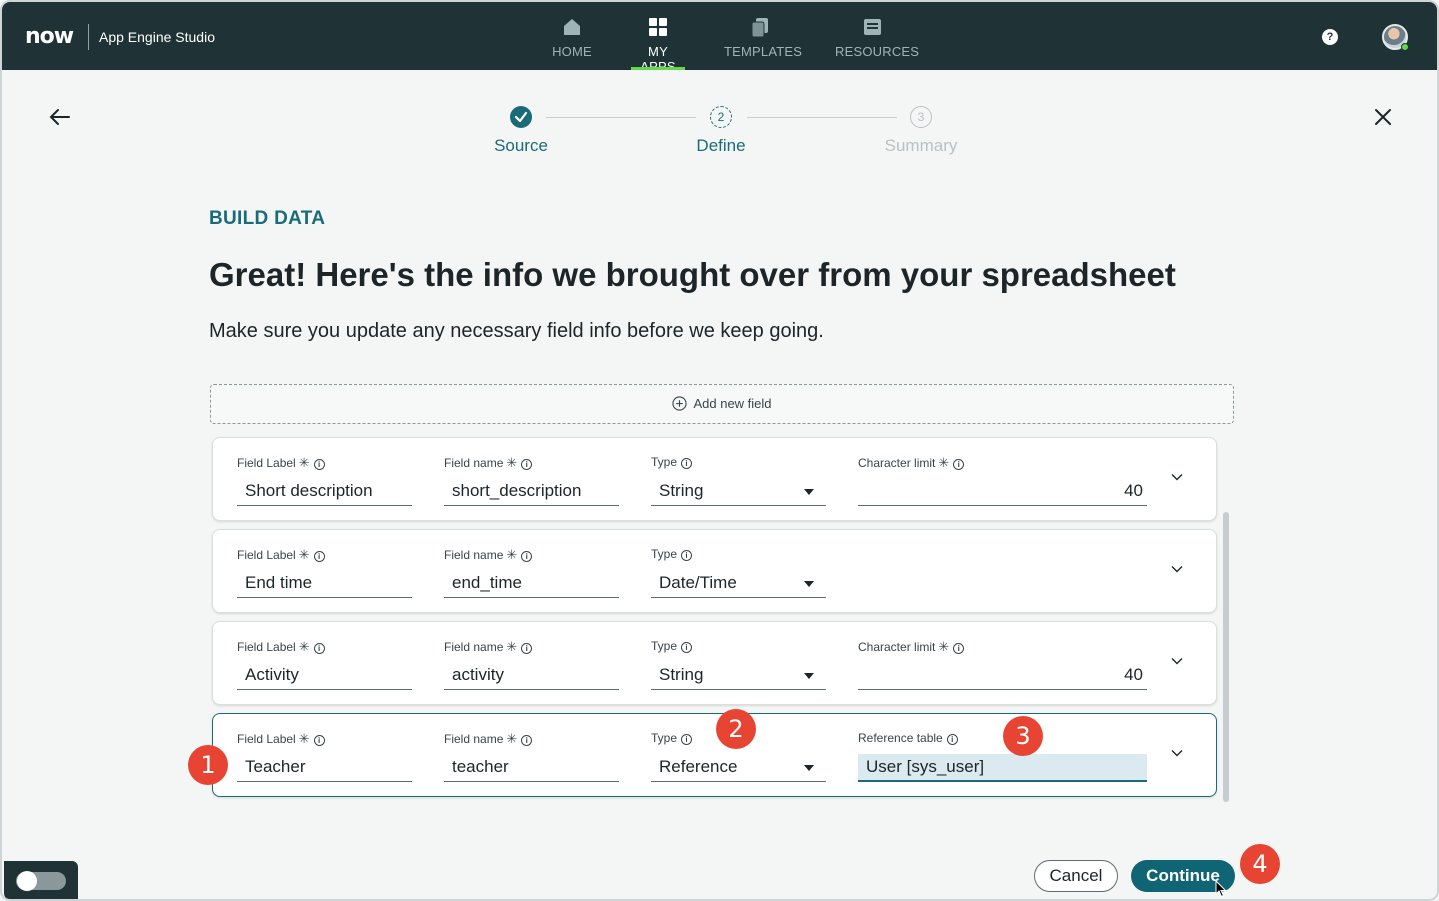 The image size is (1439, 901). Describe the element at coordinates (521, 146) in the screenshot. I see `step-label-source: Source` at that location.